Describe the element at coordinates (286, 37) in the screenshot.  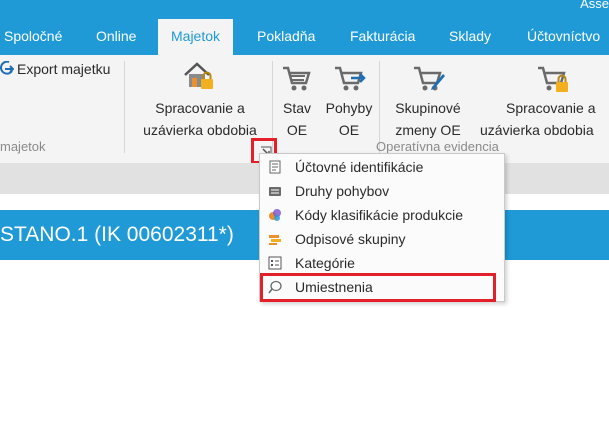
I see `tab-pokladna: Pokladňa` at that location.